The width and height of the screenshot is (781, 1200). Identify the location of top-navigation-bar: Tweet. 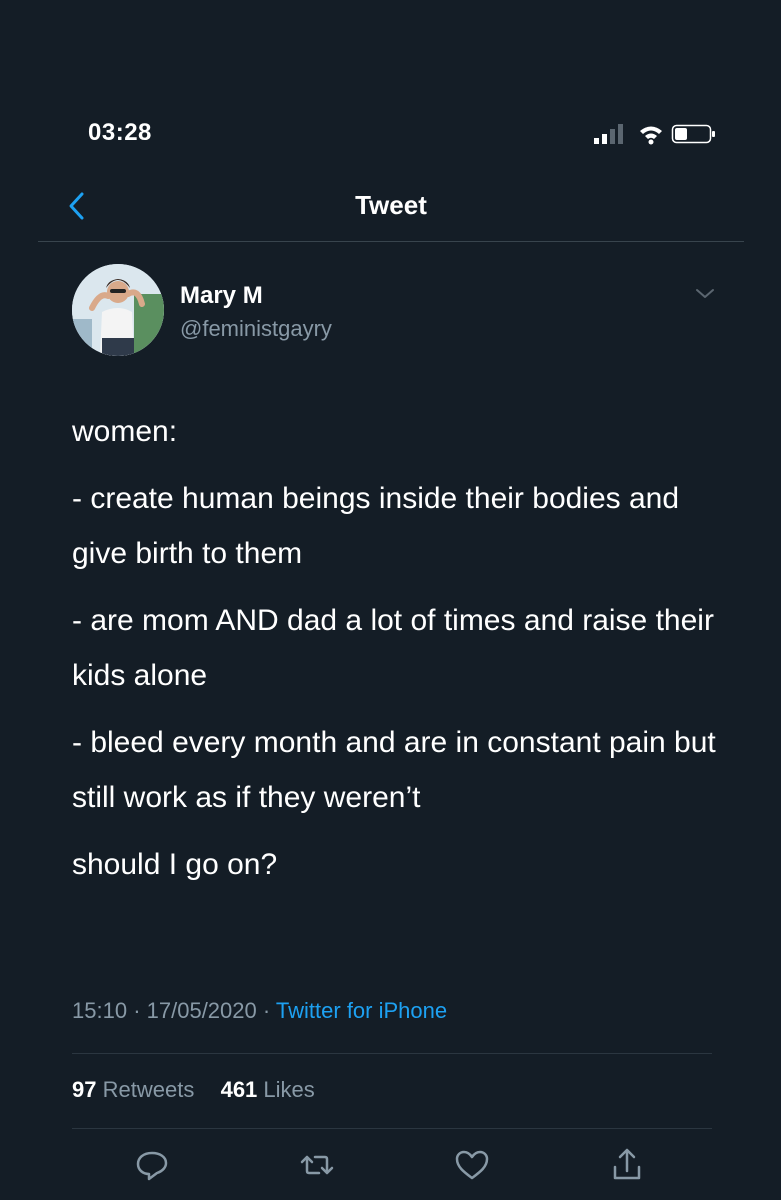
(391, 208).